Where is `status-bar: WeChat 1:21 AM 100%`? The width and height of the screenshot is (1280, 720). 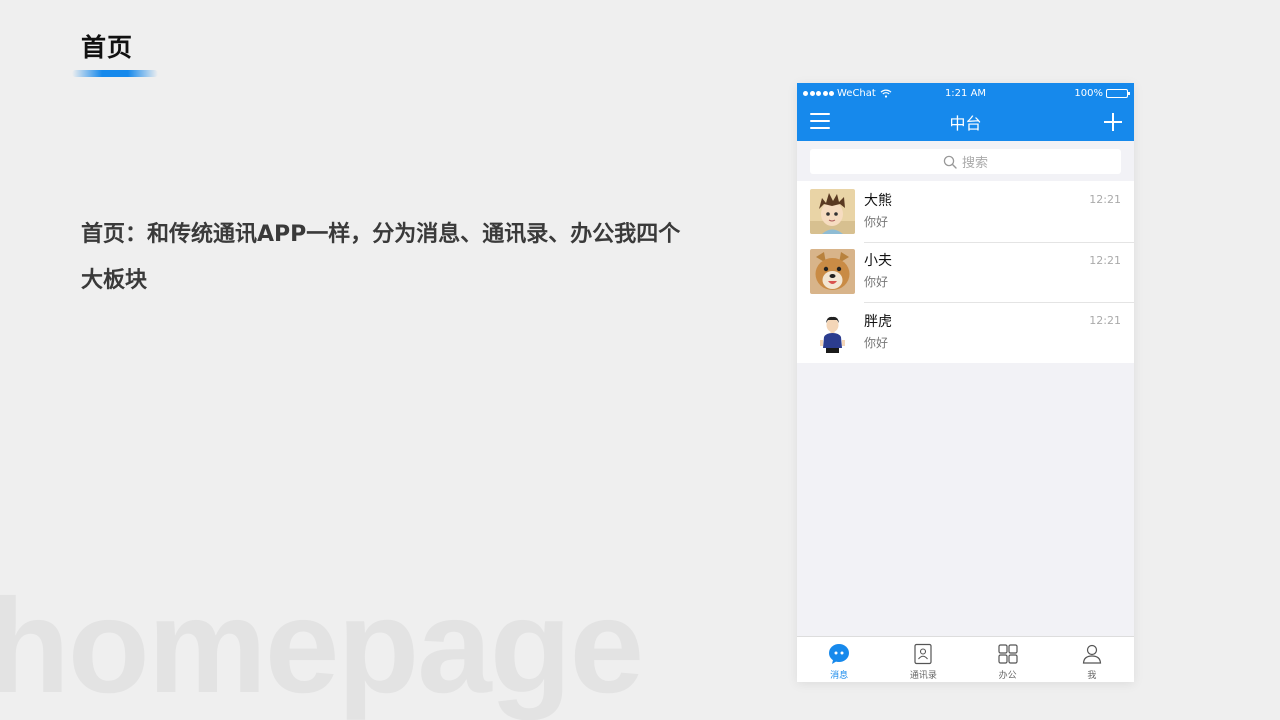 status-bar: WeChat 1:21 AM 100% is located at coordinates (965, 93).